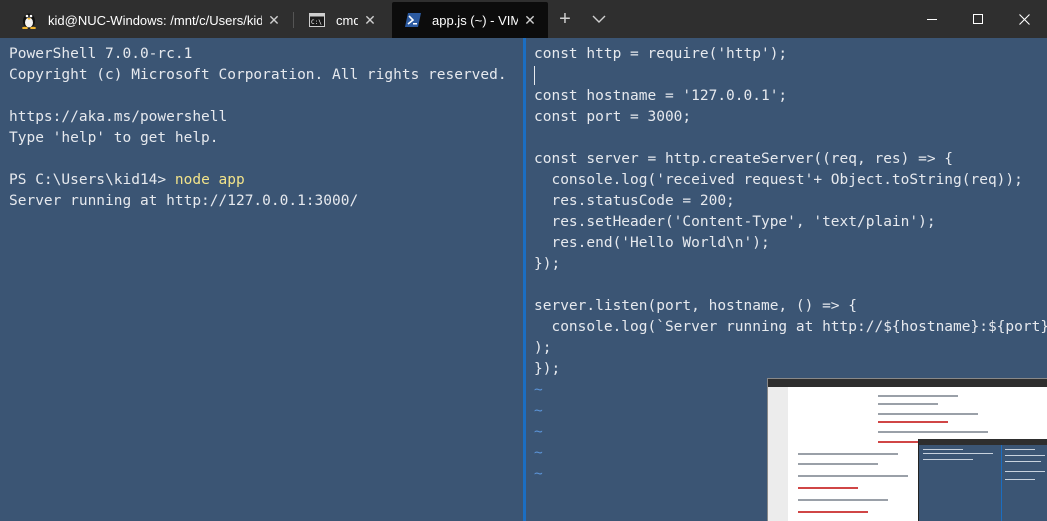 This screenshot has height=521, width=1047. What do you see at coordinates (983, 442) in the screenshot?
I see `thumbnail-terminal-bar` at bounding box center [983, 442].